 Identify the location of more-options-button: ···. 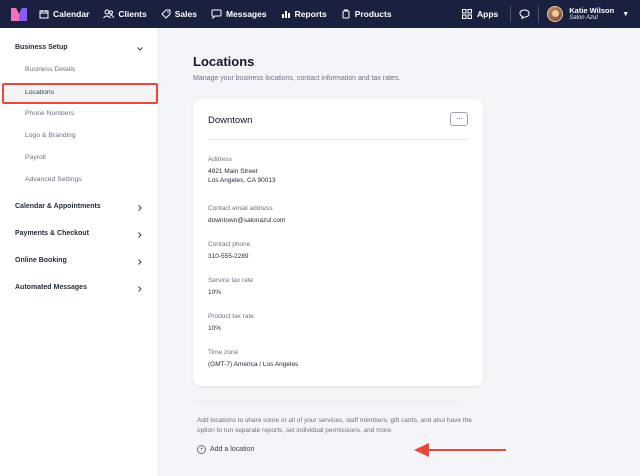
(459, 119).